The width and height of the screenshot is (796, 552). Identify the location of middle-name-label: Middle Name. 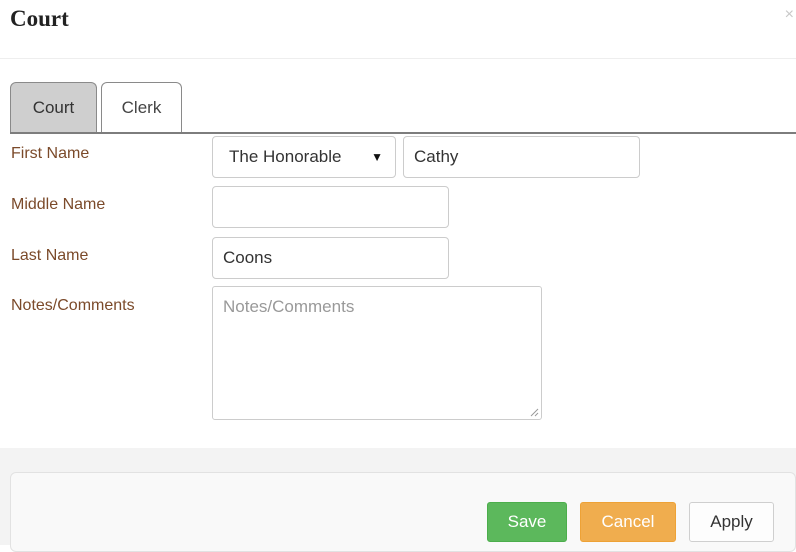
(58, 204).